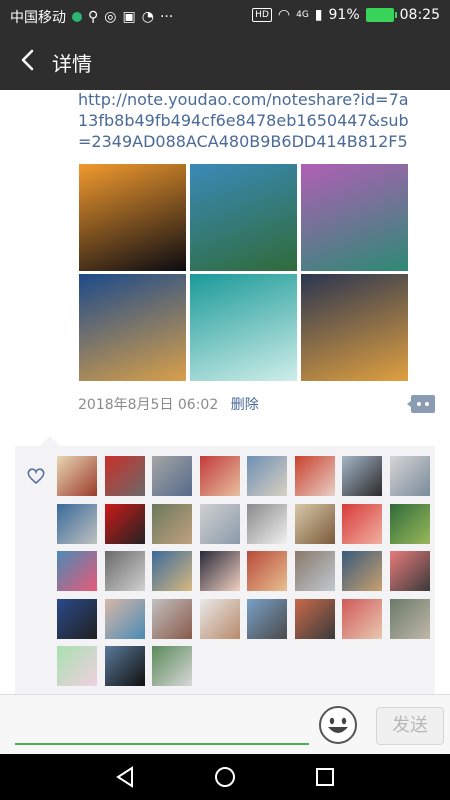 This screenshot has width=450, height=800. Describe the element at coordinates (147, 17) in the screenshot. I see `wechat-icon: ◔` at that location.